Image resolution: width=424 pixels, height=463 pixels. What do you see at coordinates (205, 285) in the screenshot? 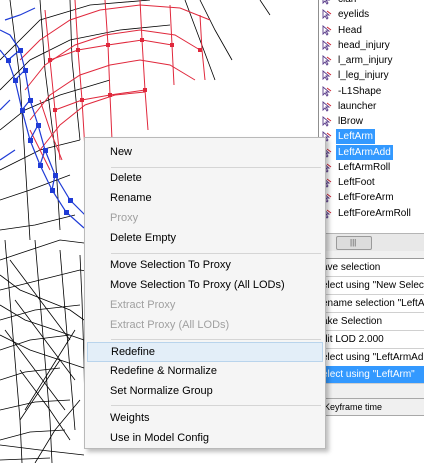
I see `menu-item-move-selection-to-proxy-all-lods: Move Selection To Proxy (All LODs)` at bounding box center [205, 285].